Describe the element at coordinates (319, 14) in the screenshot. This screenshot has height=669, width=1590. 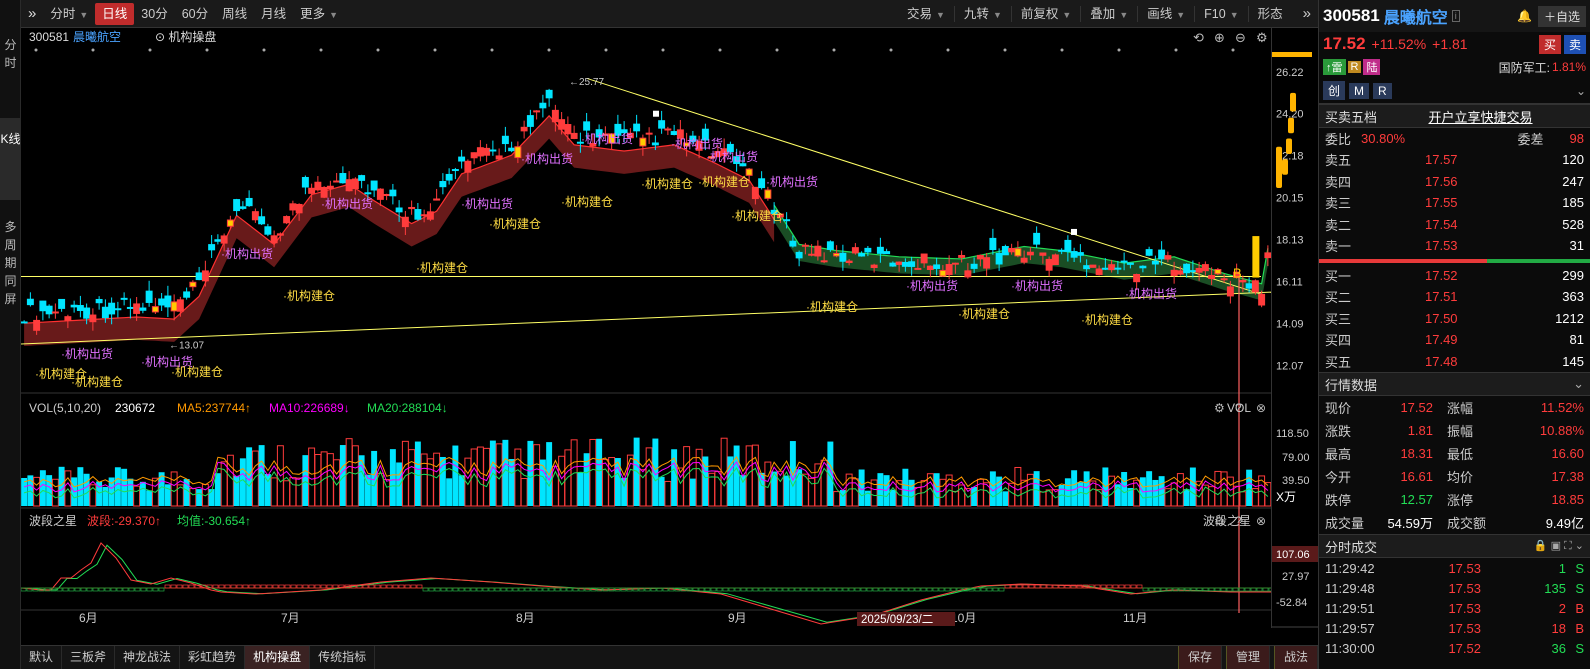
I see `tab-more: 更多 ▼` at that location.